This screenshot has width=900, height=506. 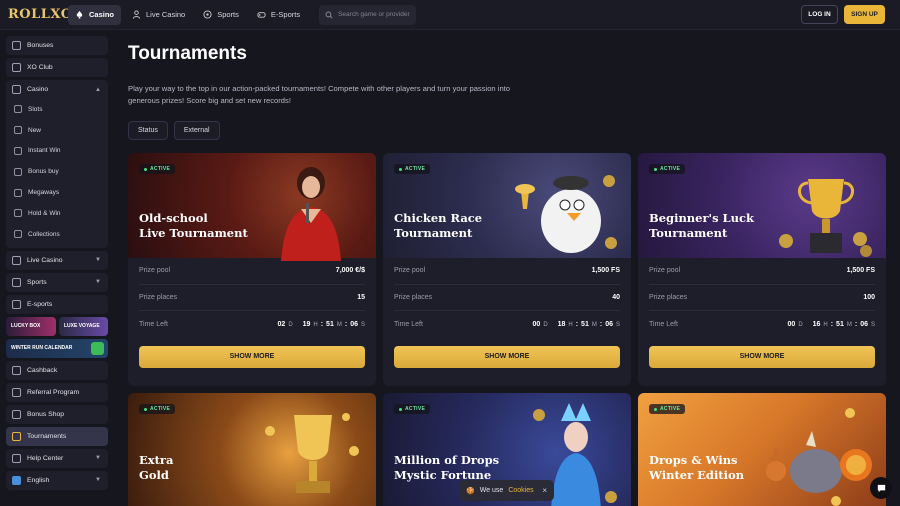 I want to click on dealer-illustration, so click(x=311, y=214).